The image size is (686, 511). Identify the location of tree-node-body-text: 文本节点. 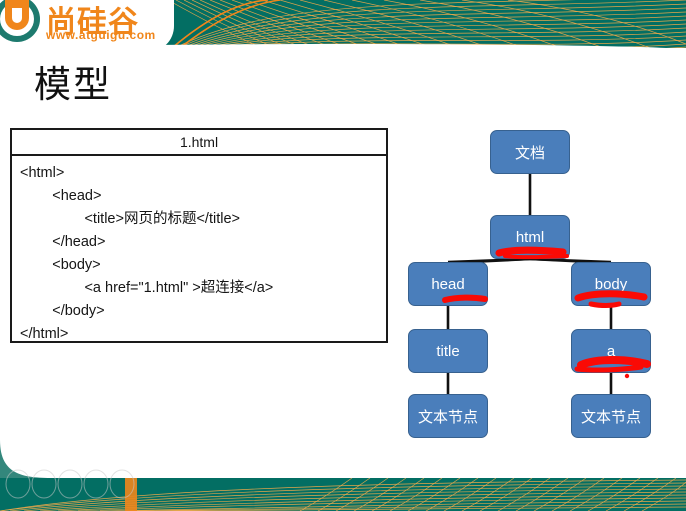
(611, 416).